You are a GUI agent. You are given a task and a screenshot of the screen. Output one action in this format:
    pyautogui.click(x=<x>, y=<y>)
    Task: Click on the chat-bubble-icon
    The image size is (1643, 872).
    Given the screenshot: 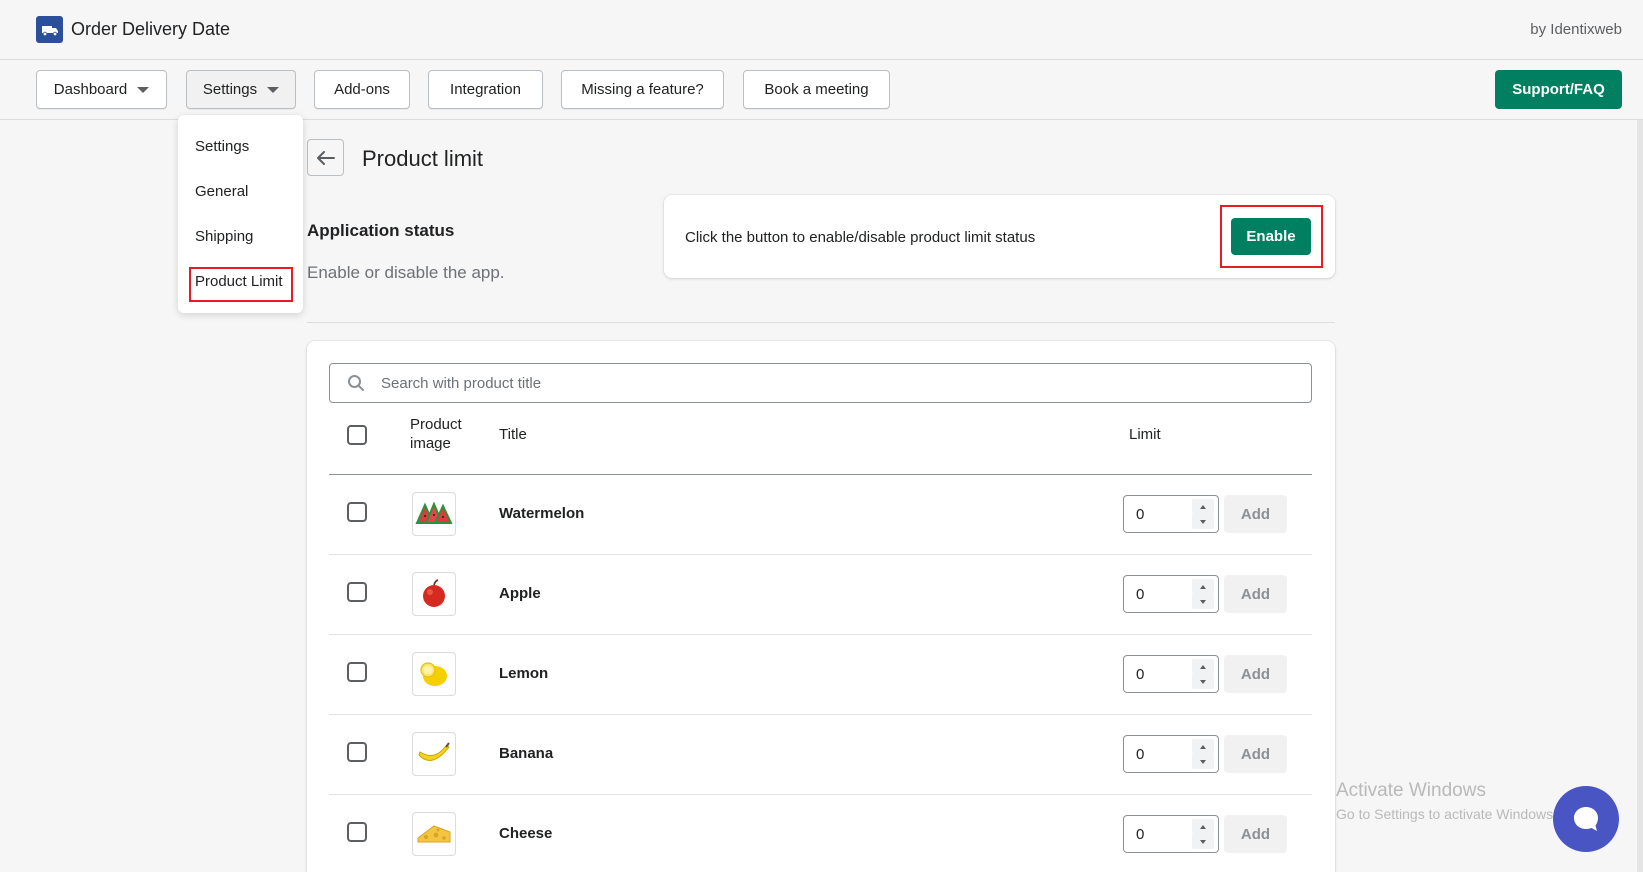 What is the action you would take?
    pyautogui.click(x=1586, y=819)
    